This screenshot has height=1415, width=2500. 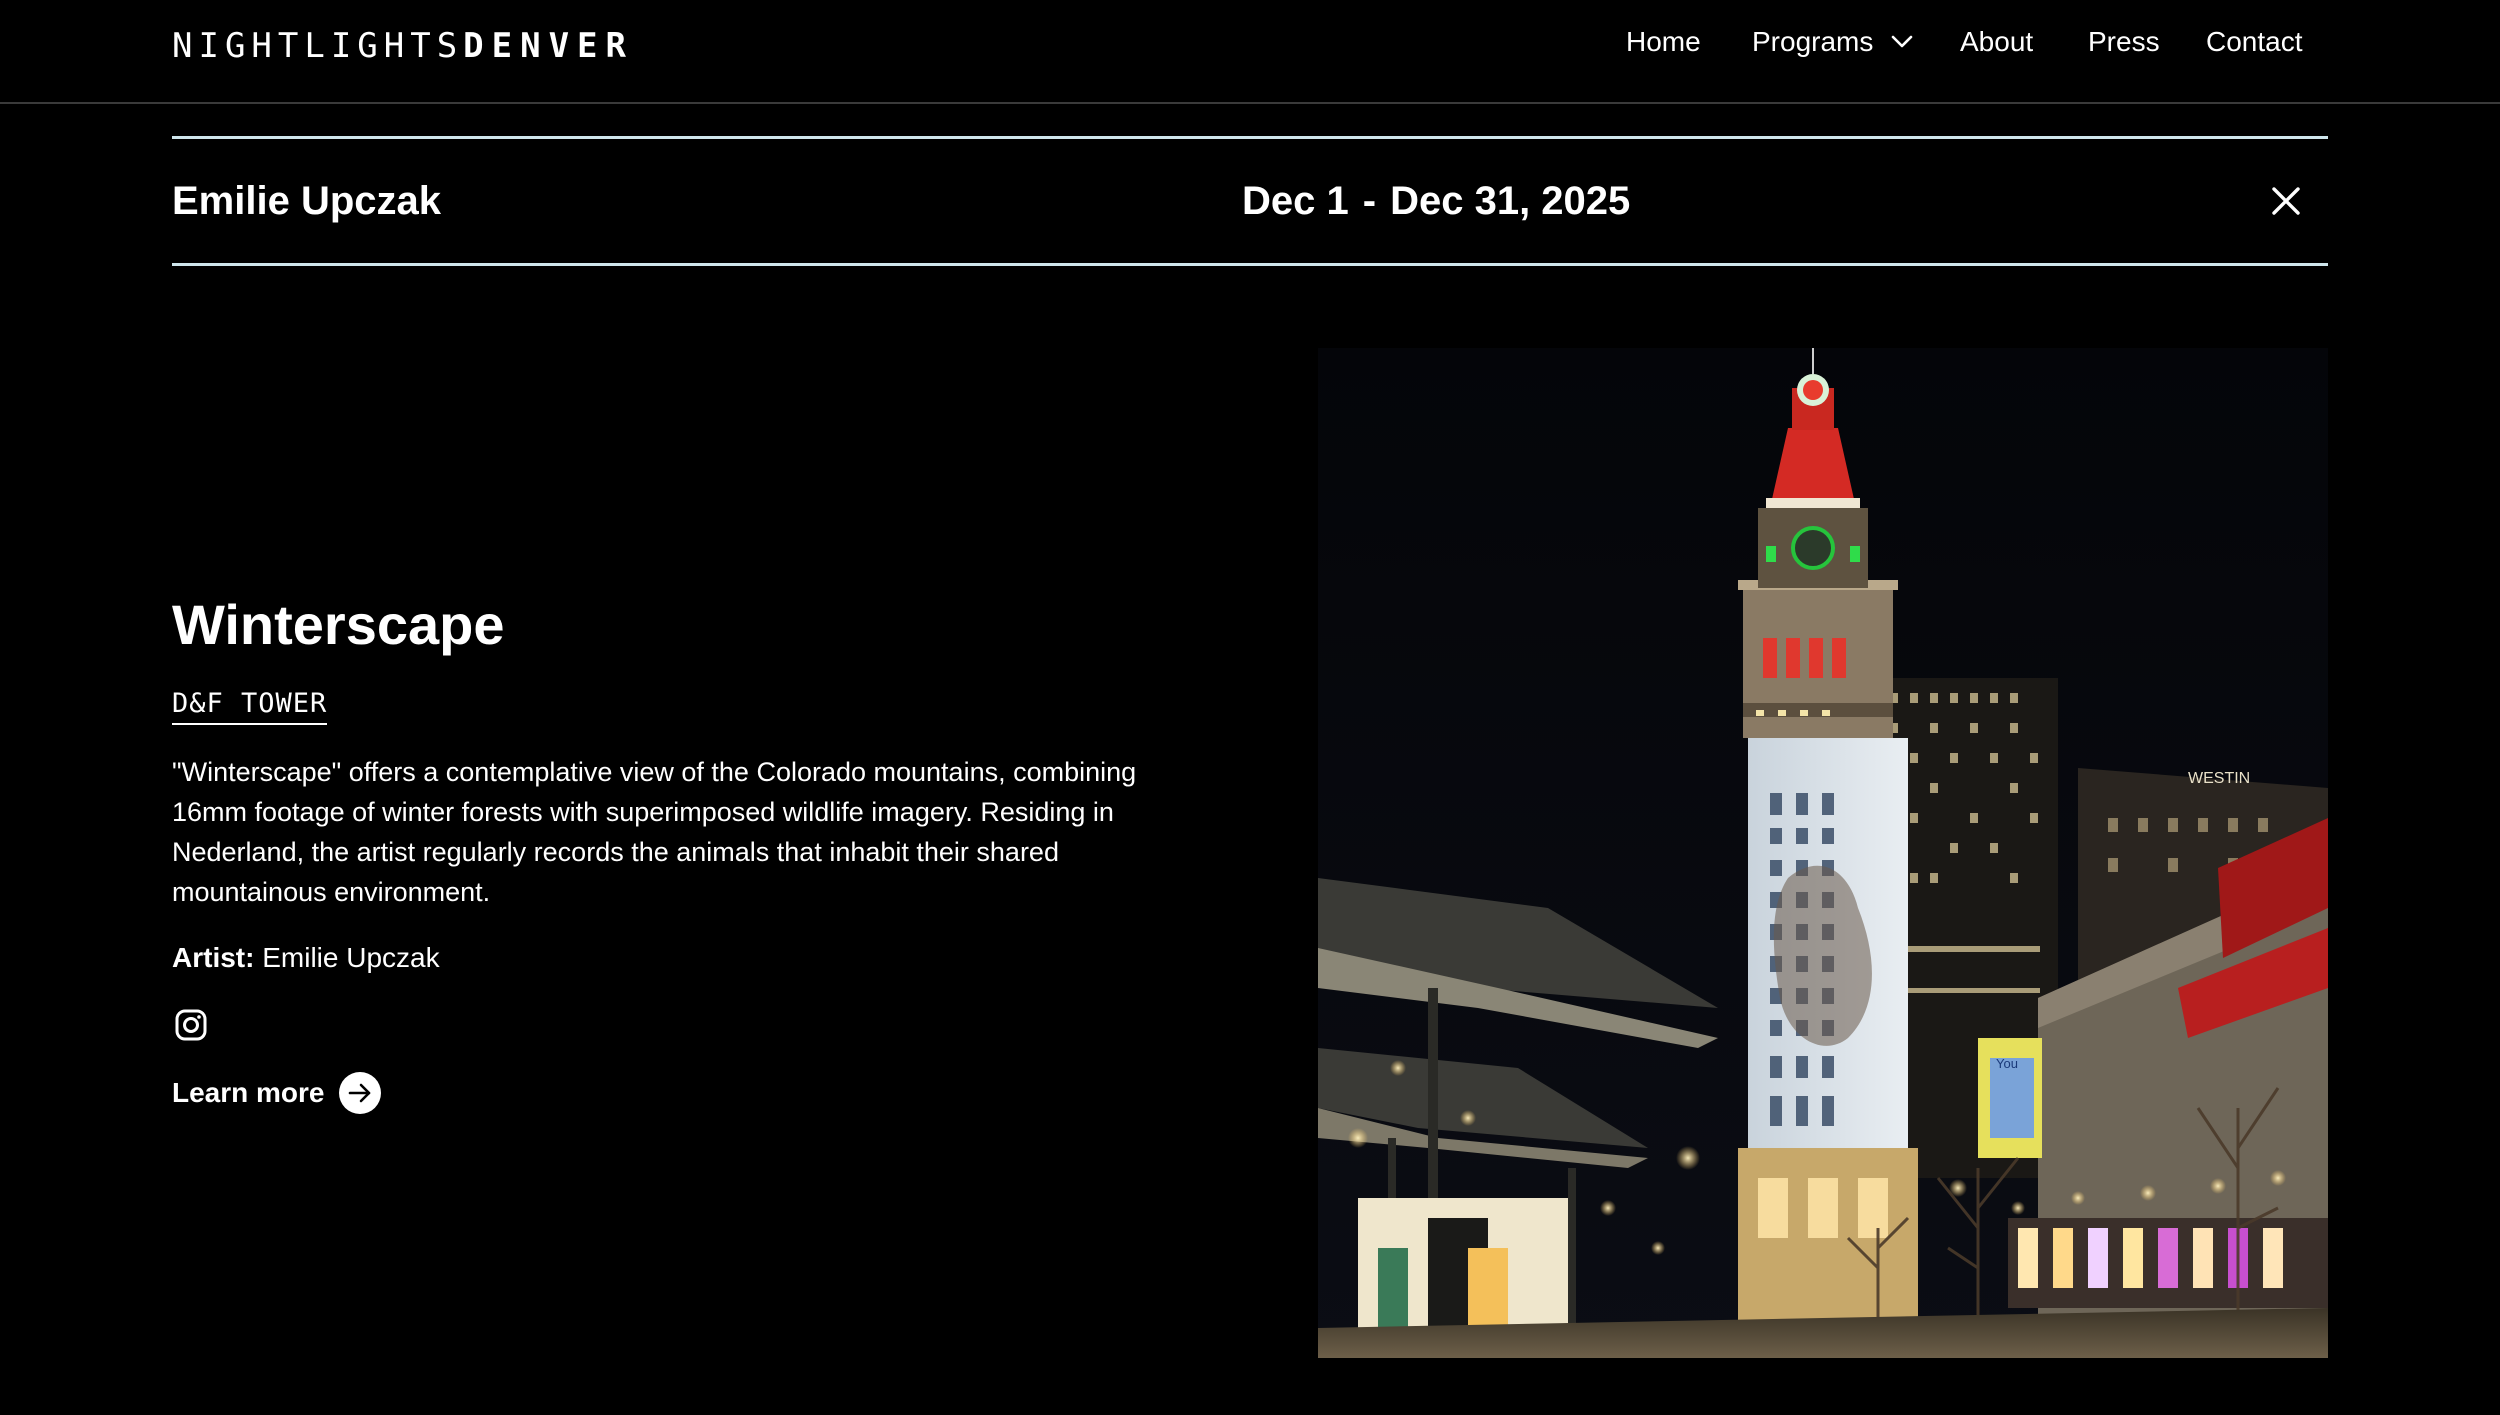 What do you see at coordinates (318, 46) in the screenshot?
I see `logo-text-light: NIGHTLIGHTS` at bounding box center [318, 46].